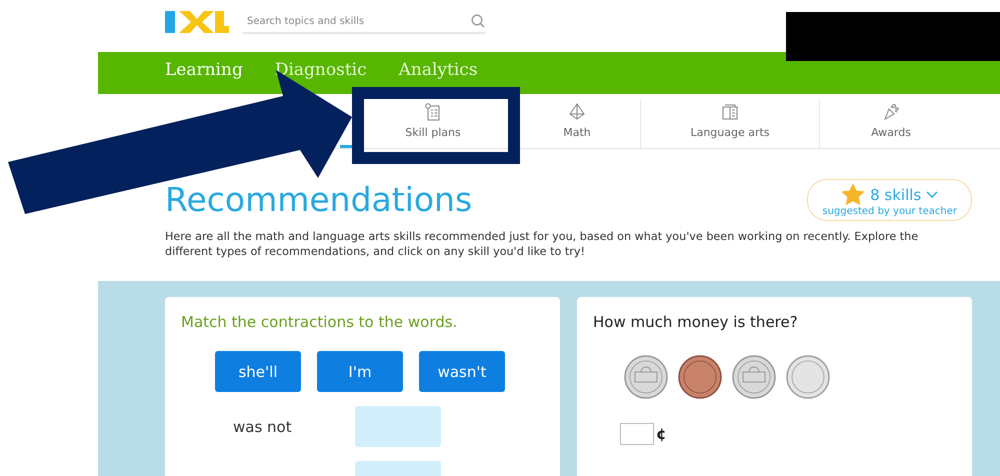 The image size is (1000, 476). What do you see at coordinates (576, 124) in the screenshot?
I see `subnav-tab: Math` at bounding box center [576, 124].